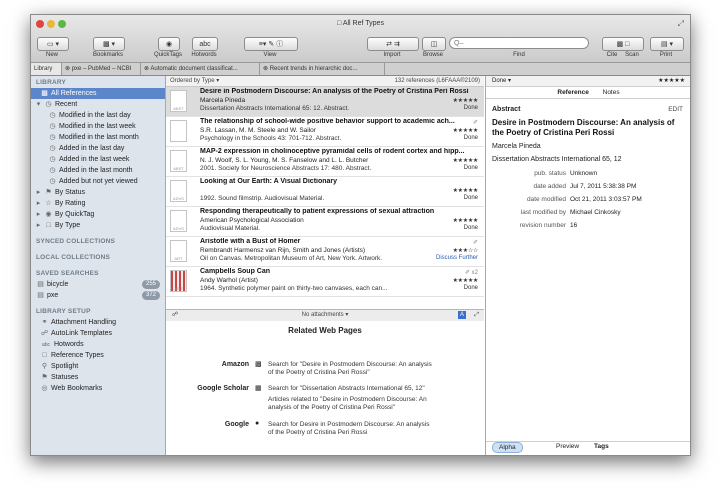 This screenshot has width=720, height=497. What do you see at coordinates (601, 447) in the screenshot?
I see `tab-tags: Tags` at bounding box center [601, 447].